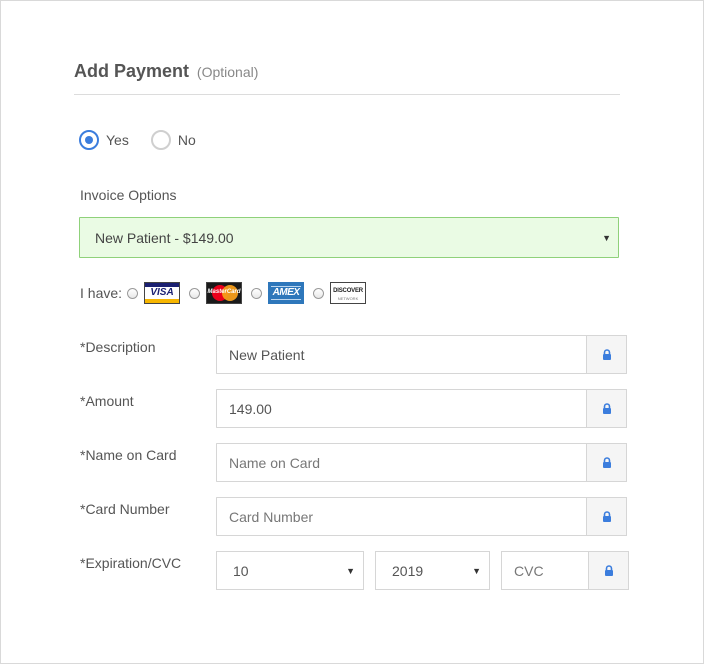  Describe the element at coordinates (132, 71) in the screenshot. I see `page-title: Add Payment` at that location.